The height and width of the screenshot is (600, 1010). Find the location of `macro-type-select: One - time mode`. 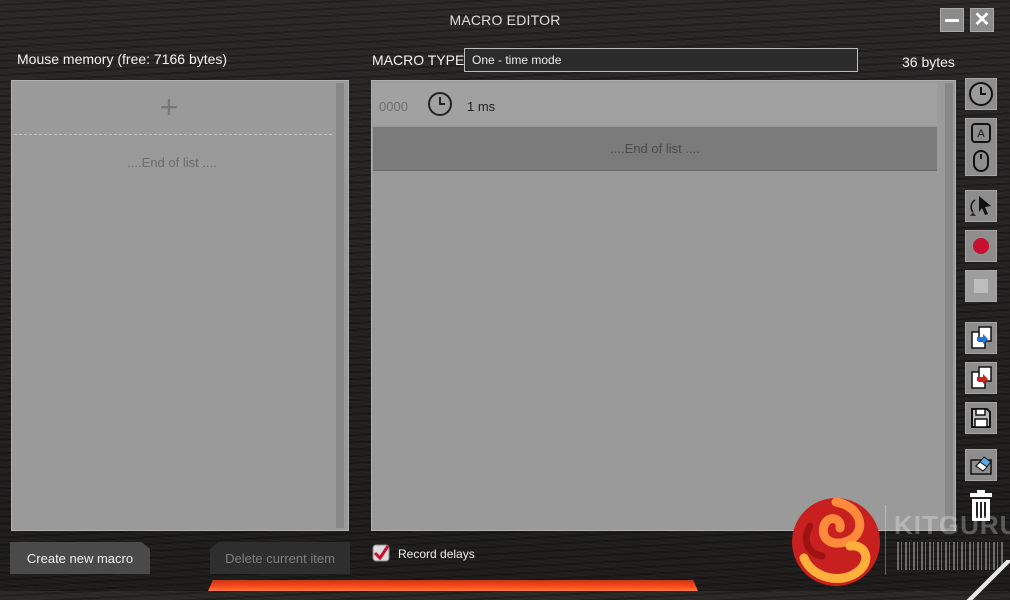

macro-type-select: One - time mode is located at coordinates (661, 60).